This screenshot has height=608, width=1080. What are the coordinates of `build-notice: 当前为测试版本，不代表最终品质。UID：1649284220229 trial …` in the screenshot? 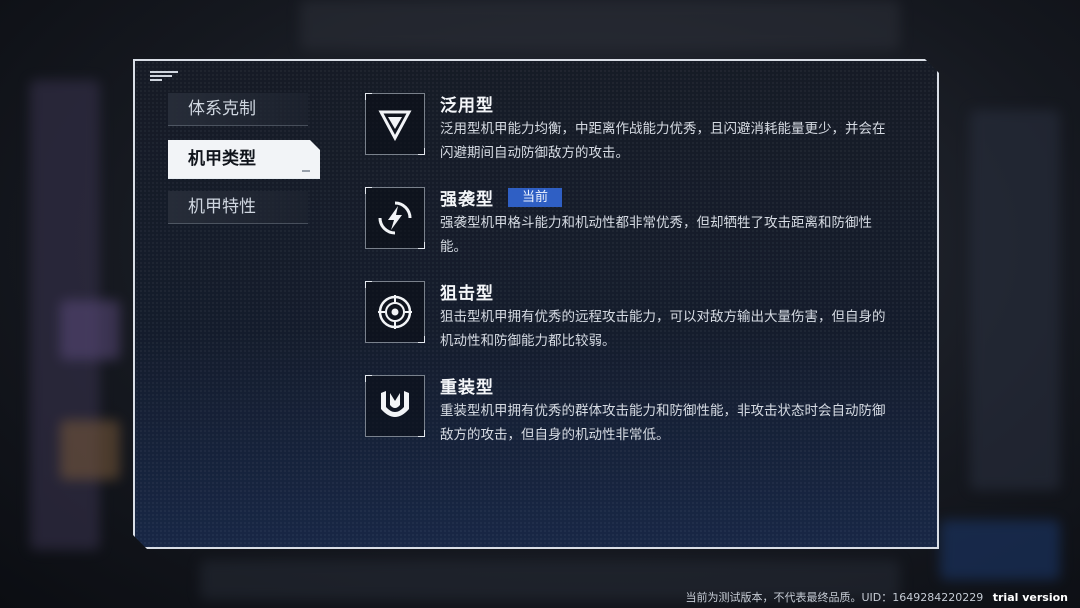 It's located at (877, 597).